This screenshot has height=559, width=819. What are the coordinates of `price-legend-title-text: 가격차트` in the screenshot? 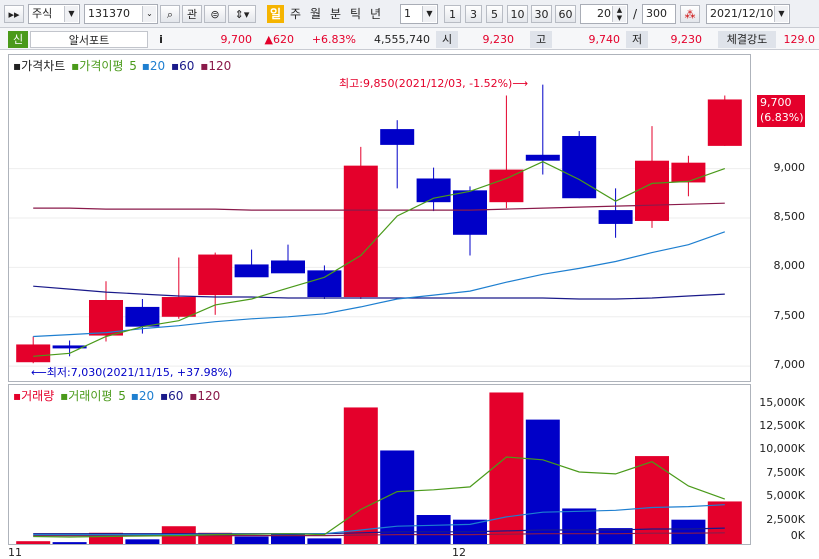 It's located at (43, 66).